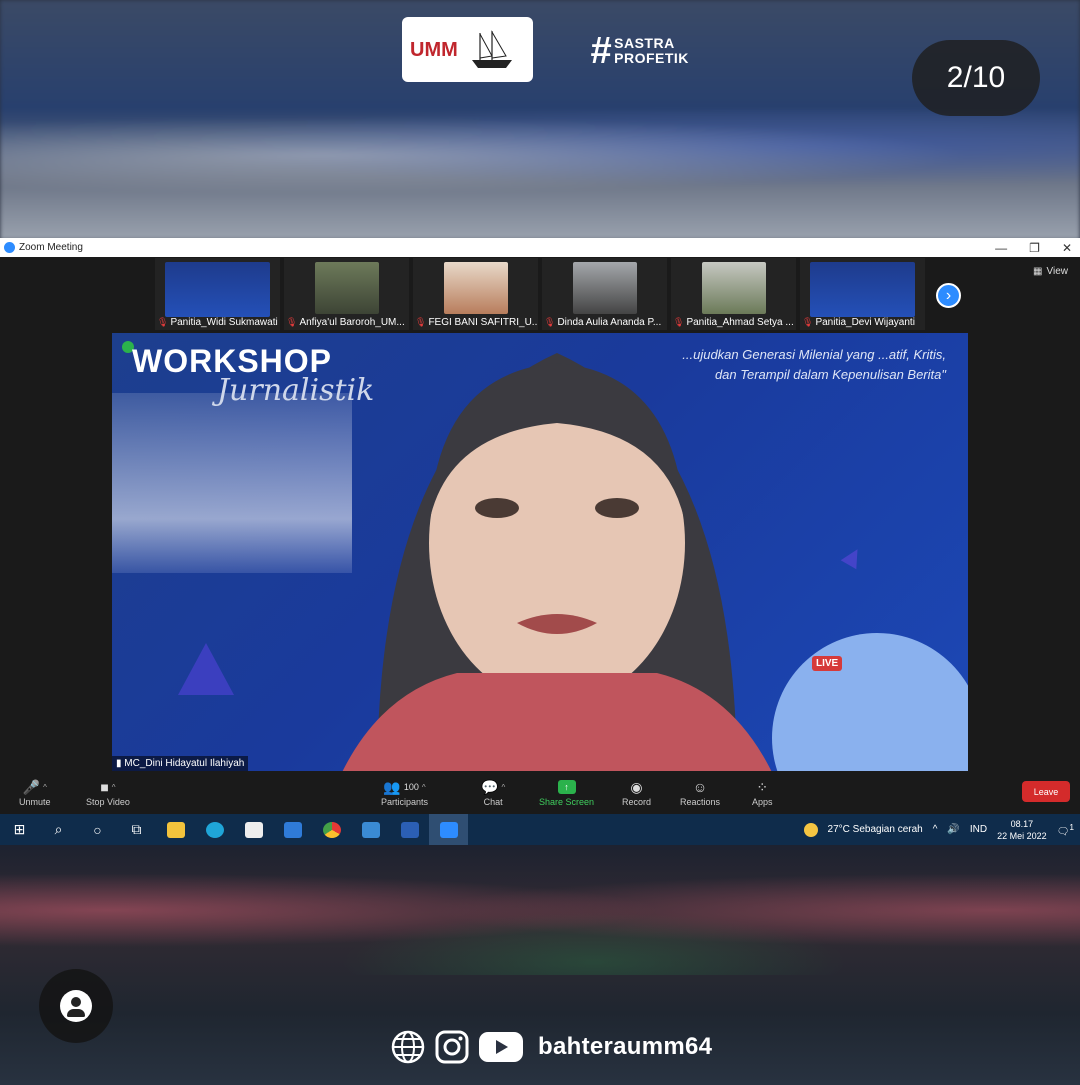 The width and height of the screenshot is (1080, 1085). Describe the element at coordinates (51, 247) in the screenshot. I see `window-title: Zoom Meeting` at that location.